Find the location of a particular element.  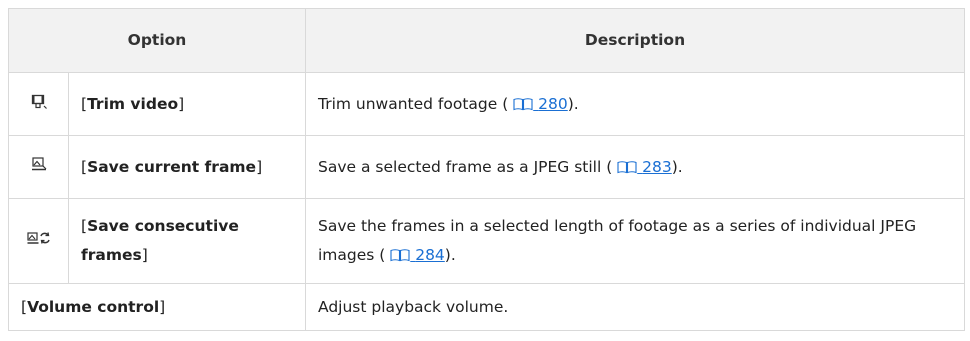

option-name: [Save consecutive frames] is located at coordinates (187, 241).